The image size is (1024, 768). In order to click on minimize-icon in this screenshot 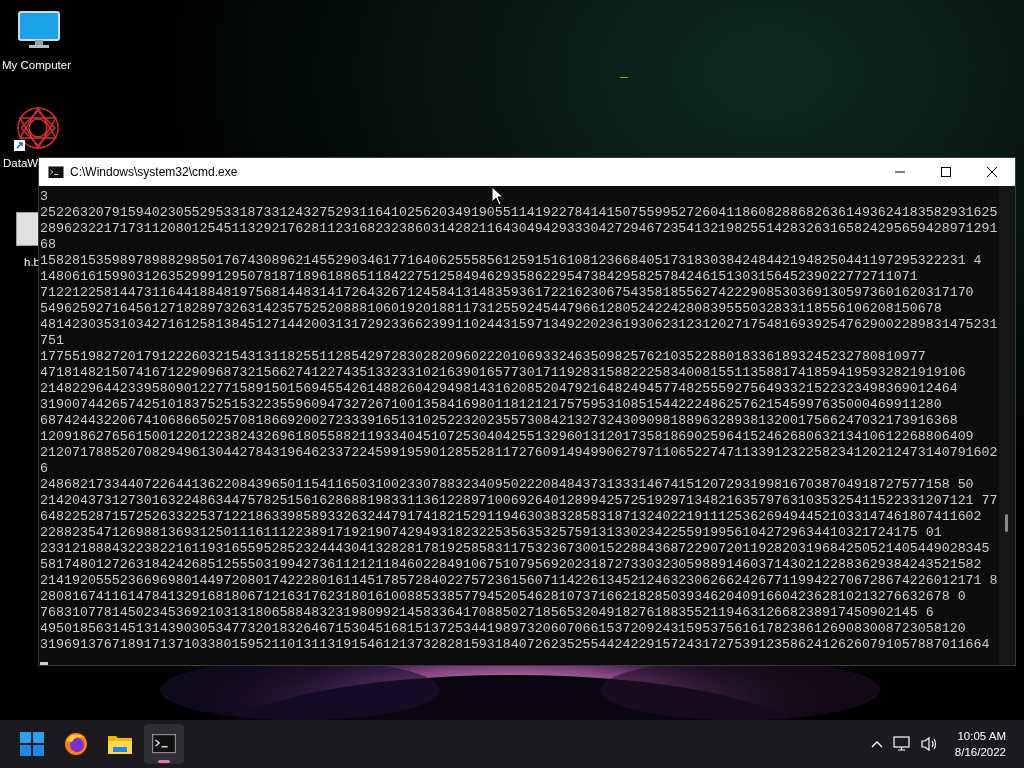, I will do `click(900, 172)`.